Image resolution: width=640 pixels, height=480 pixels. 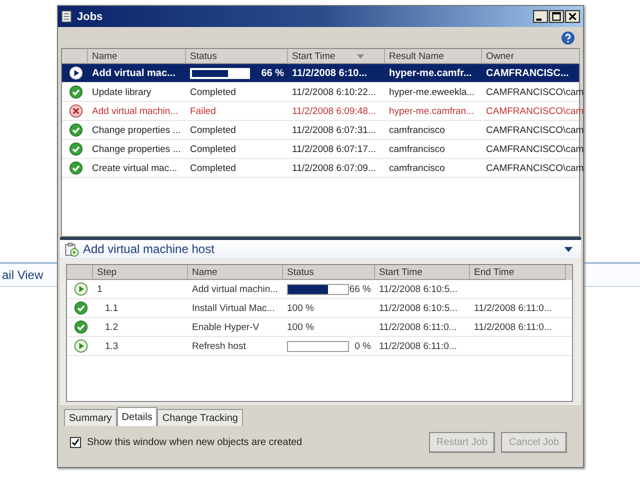 What do you see at coordinates (99, 289) in the screenshot?
I see `step-number: 1` at bounding box center [99, 289].